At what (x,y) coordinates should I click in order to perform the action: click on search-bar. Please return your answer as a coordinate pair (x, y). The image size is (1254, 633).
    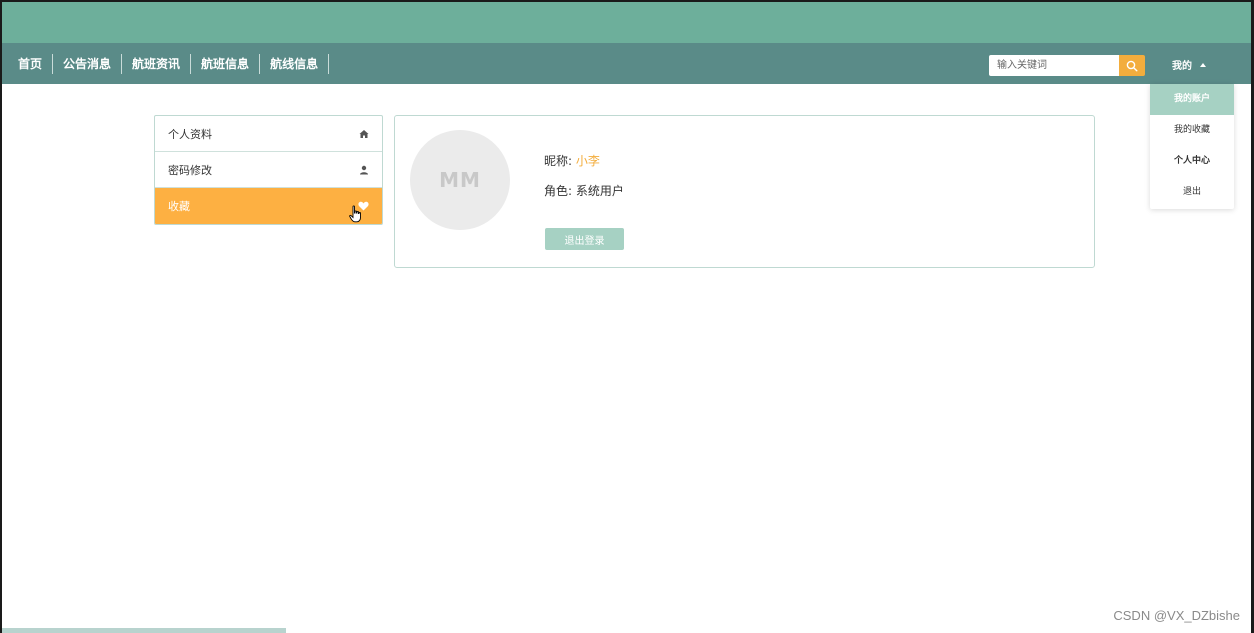
    Looking at the image, I should click on (1067, 65).